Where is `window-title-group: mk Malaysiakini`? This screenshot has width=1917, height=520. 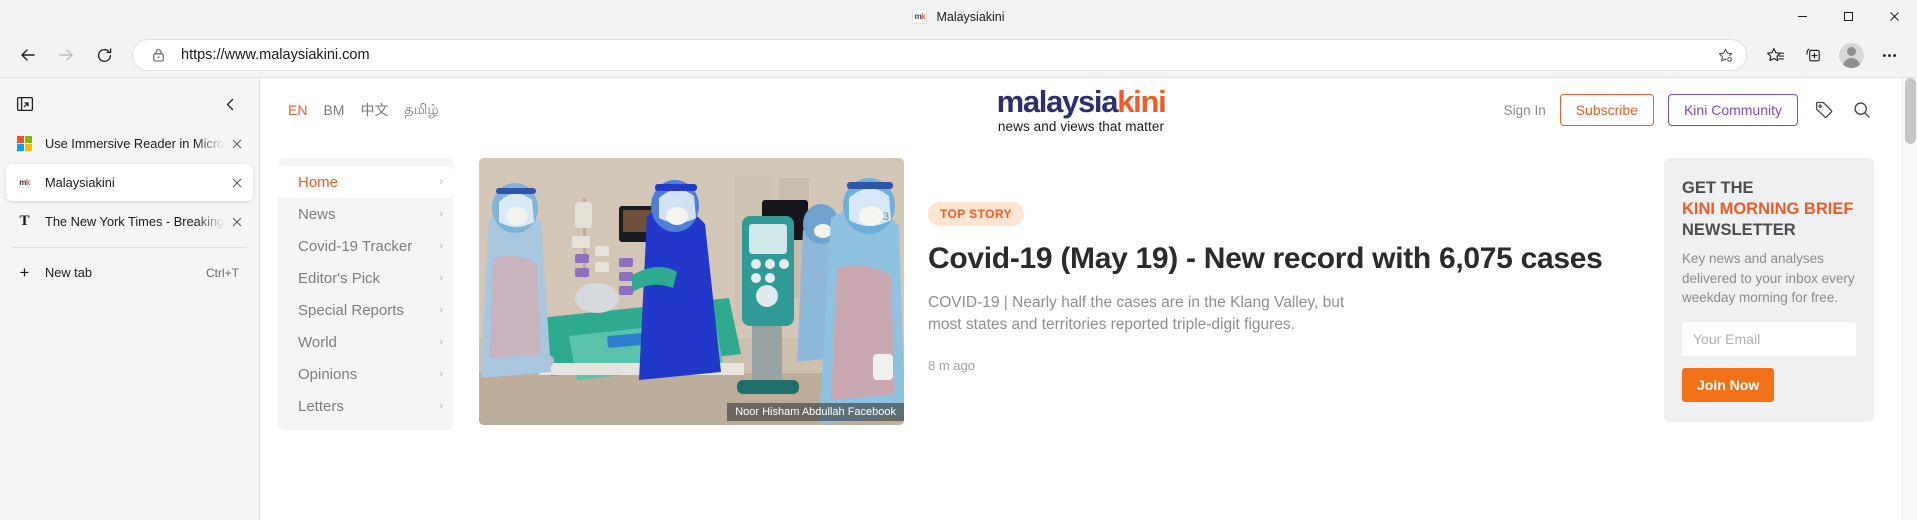 window-title-group: mk Malaysiakini is located at coordinates (958, 16).